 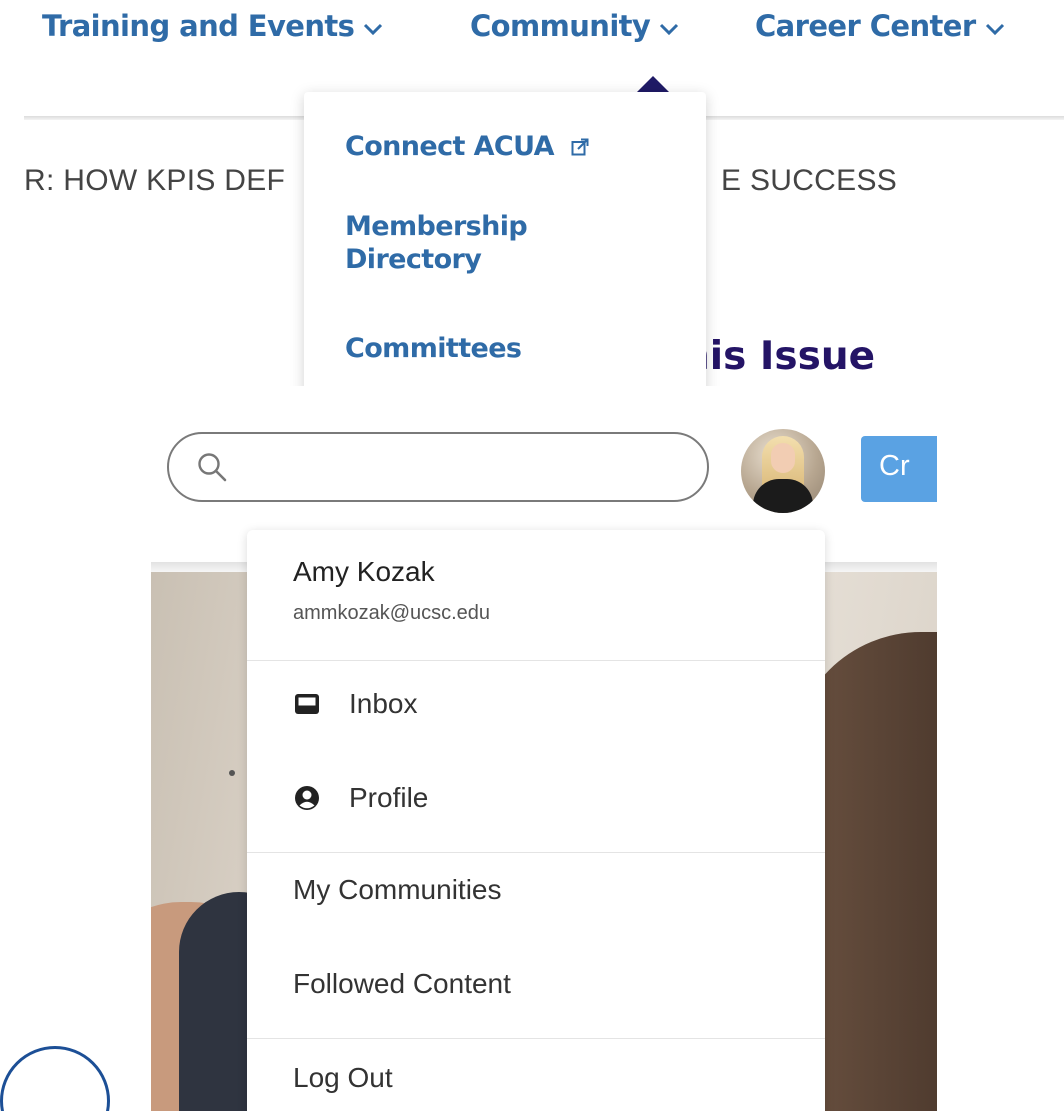 What do you see at coordinates (560, 26) in the screenshot?
I see `nav-label: Community` at bounding box center [560, 26].